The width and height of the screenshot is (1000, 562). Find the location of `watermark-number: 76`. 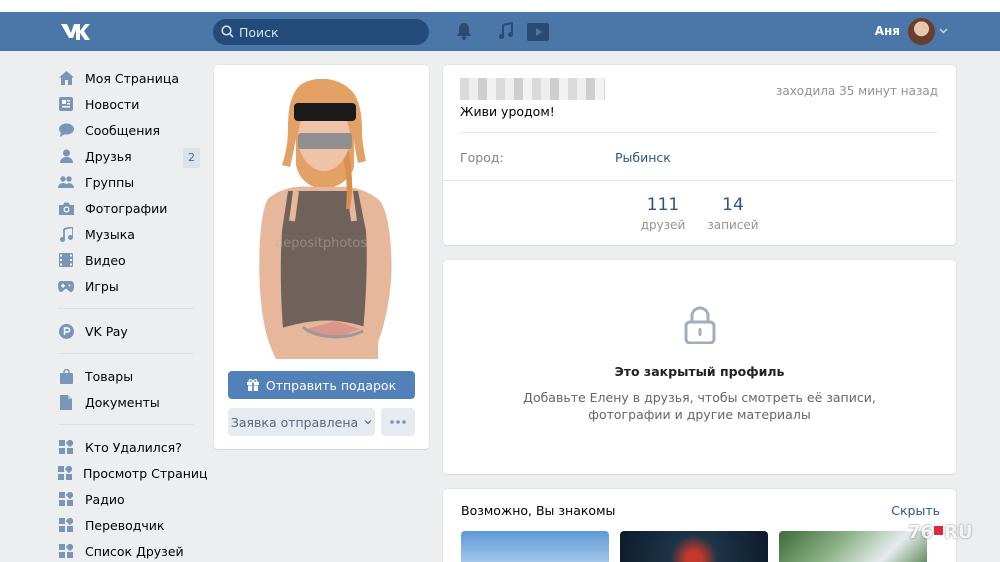

watermark-number: 76 is located at coordinates (921, 532).